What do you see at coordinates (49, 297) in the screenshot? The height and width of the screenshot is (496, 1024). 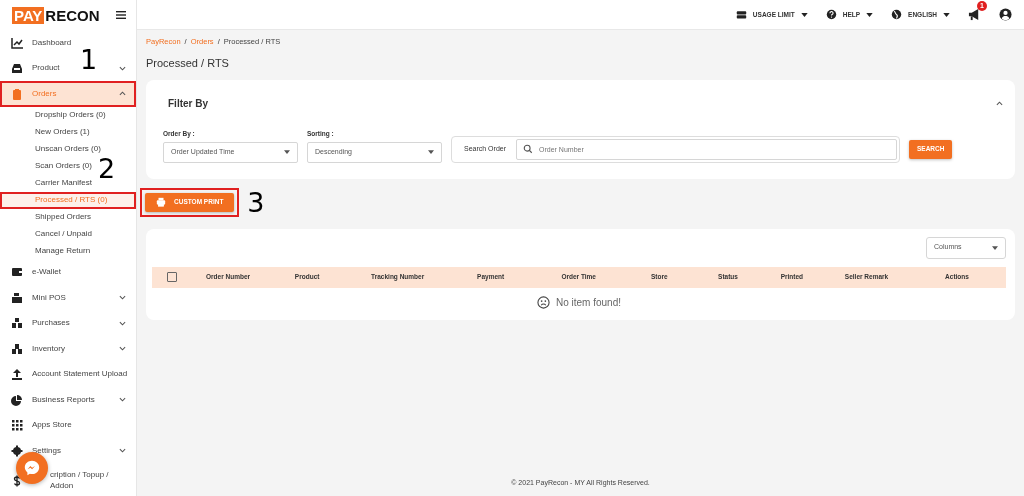 I see `sidebar-item: Mini POS` at bounding box center [49, 297].